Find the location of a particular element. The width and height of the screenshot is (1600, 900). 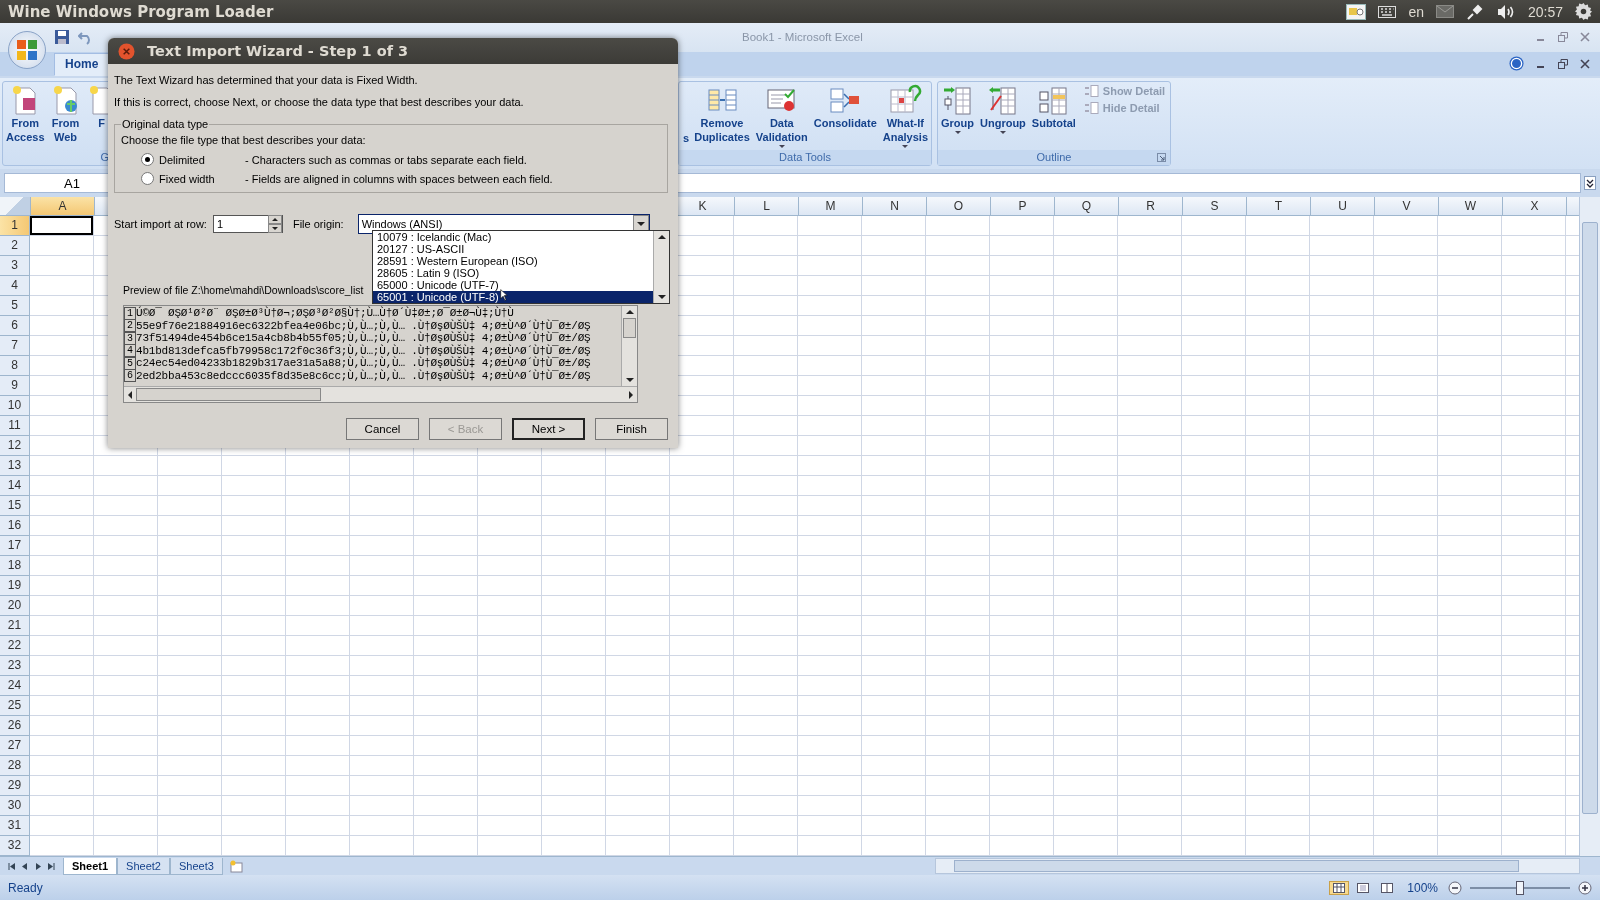

row-header: 4 is located at coordinates (15, 286).